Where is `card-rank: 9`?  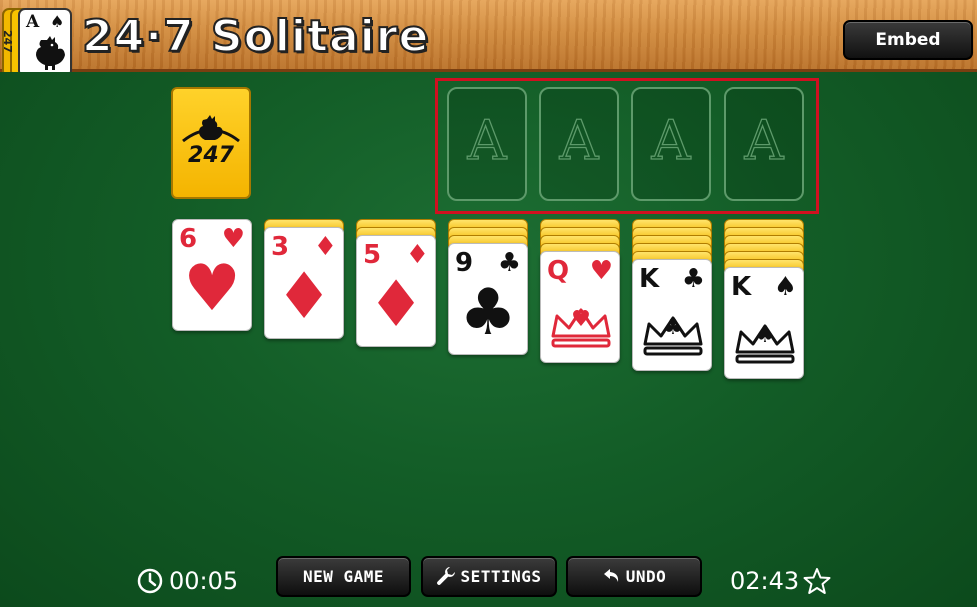 card-rank: 9 is located at coordinates (464, 263).